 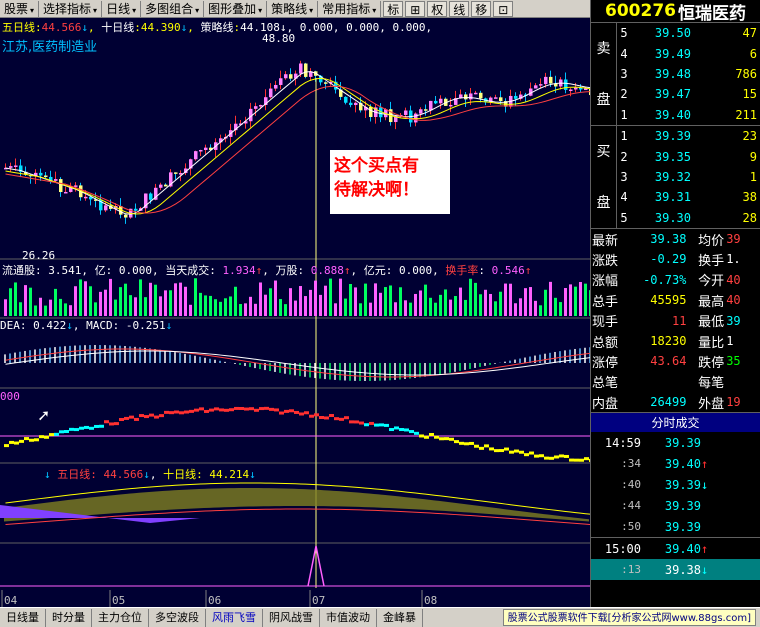 I want to click on indicator-tab-1: 时分量, so click(x=69, y=617).